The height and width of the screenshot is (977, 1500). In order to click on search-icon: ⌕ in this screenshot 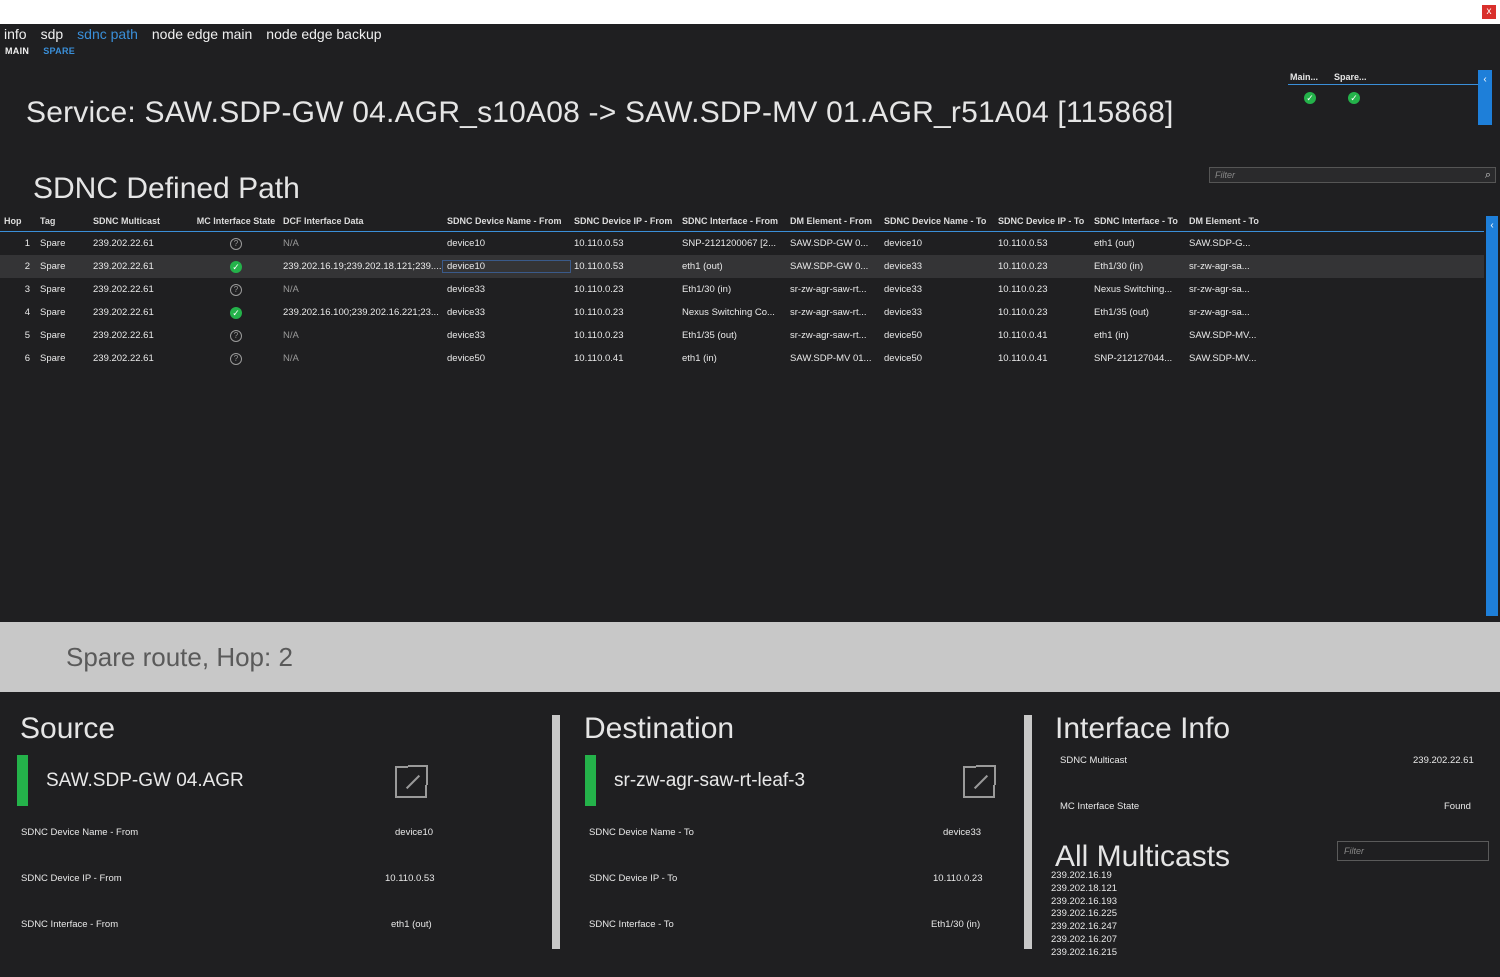, I will do `click(1488, 175)`.